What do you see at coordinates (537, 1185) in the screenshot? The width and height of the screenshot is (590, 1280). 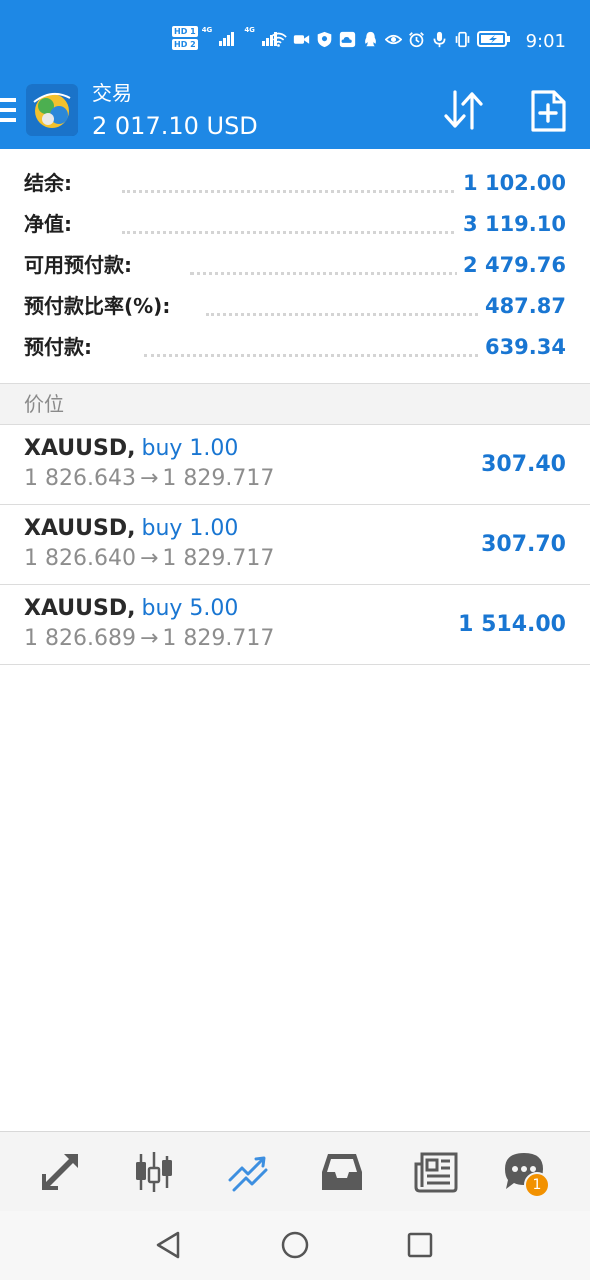 I see `unread-badge: 1` at bounding box center [537, 1185].